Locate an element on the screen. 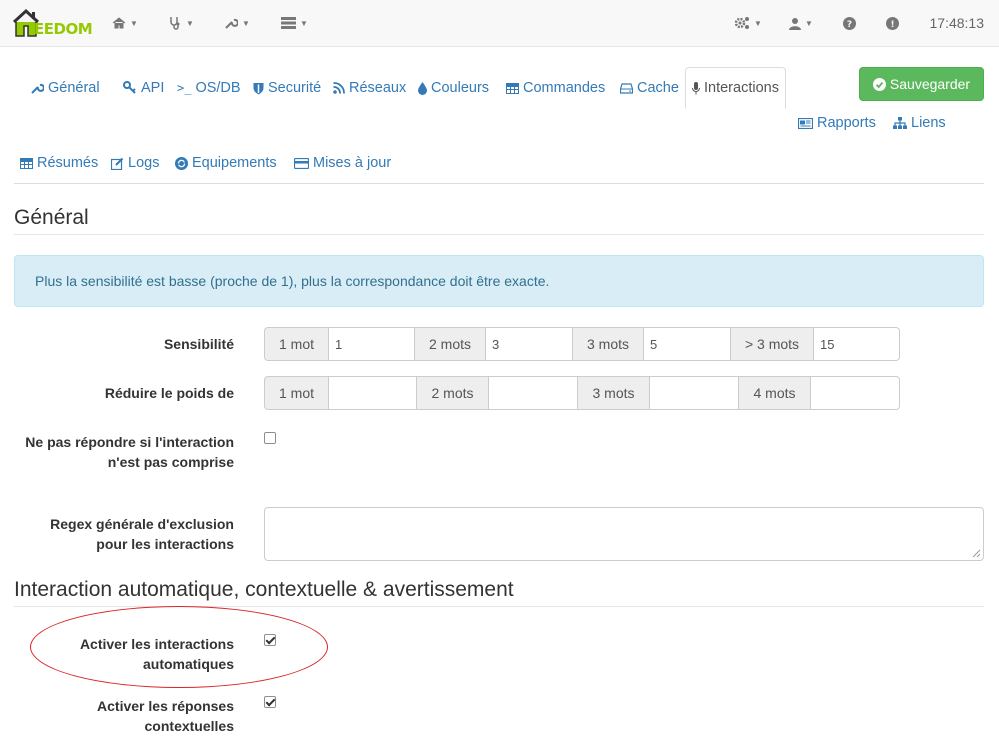  reduire-2-mots-input is located at coordinates (533, 393).